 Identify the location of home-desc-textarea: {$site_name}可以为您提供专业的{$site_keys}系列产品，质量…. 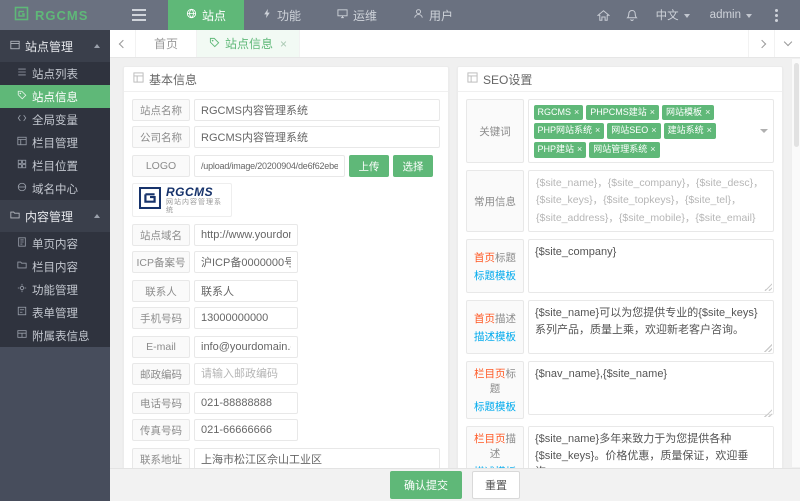
(651, 327).